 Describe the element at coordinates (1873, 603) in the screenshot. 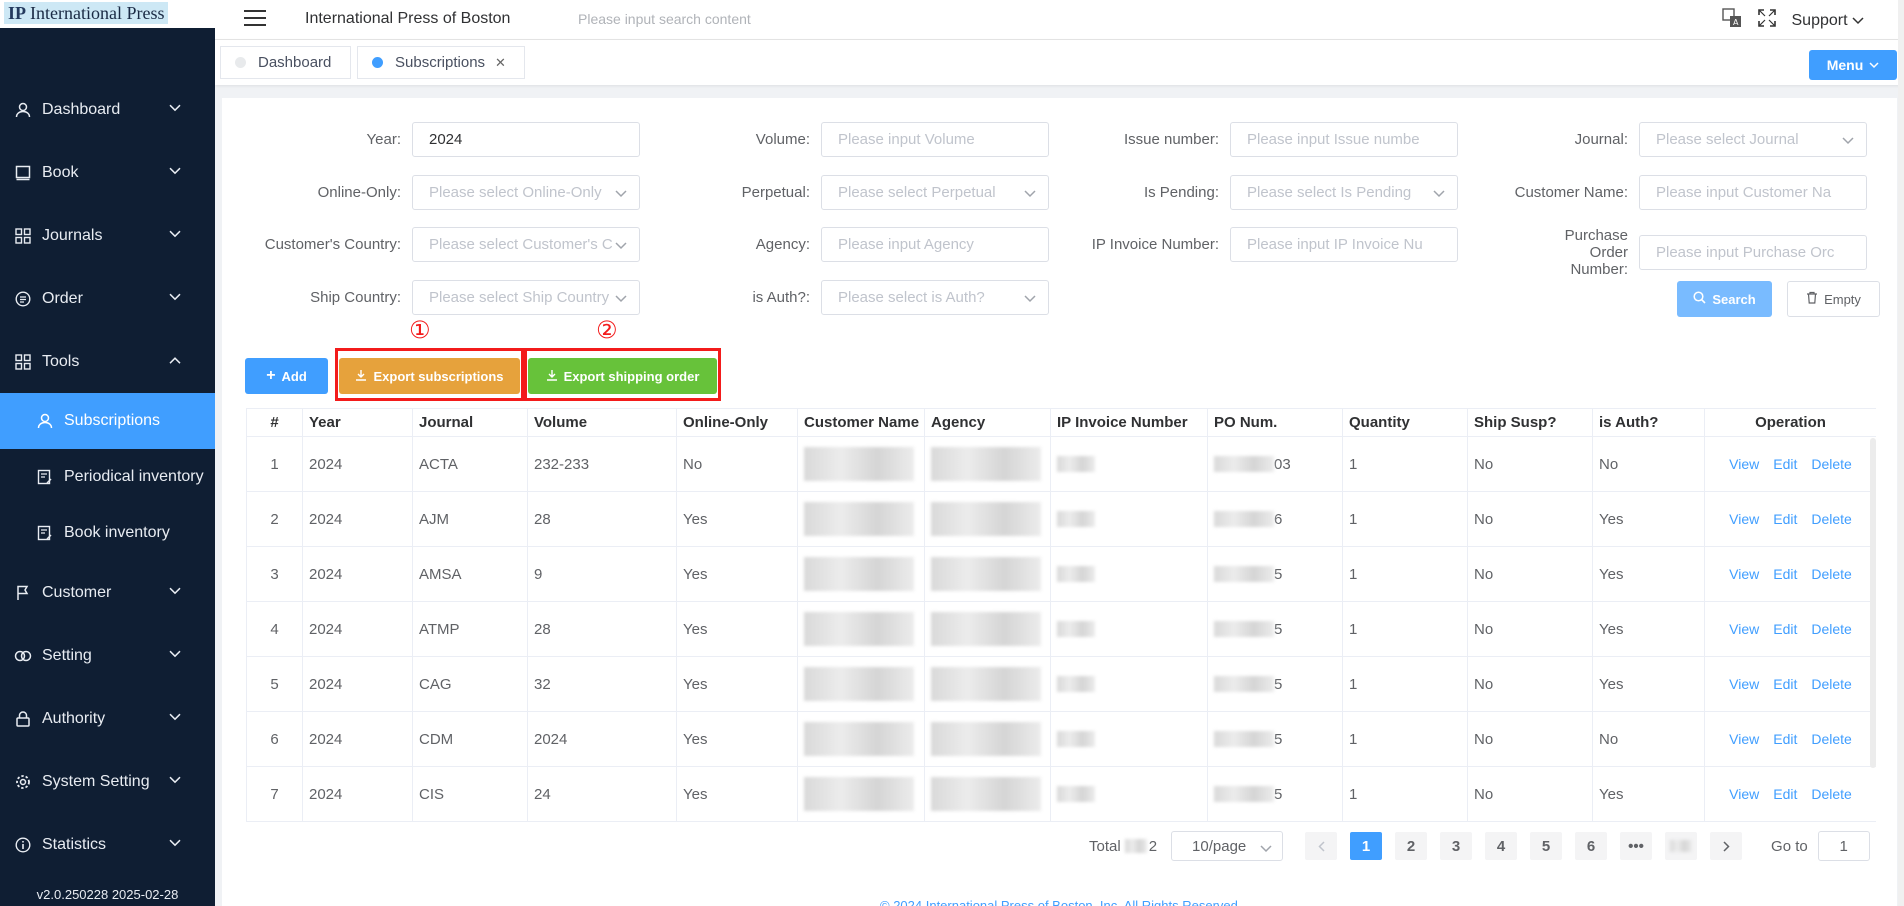

I see `table-scrollbar` at that location.